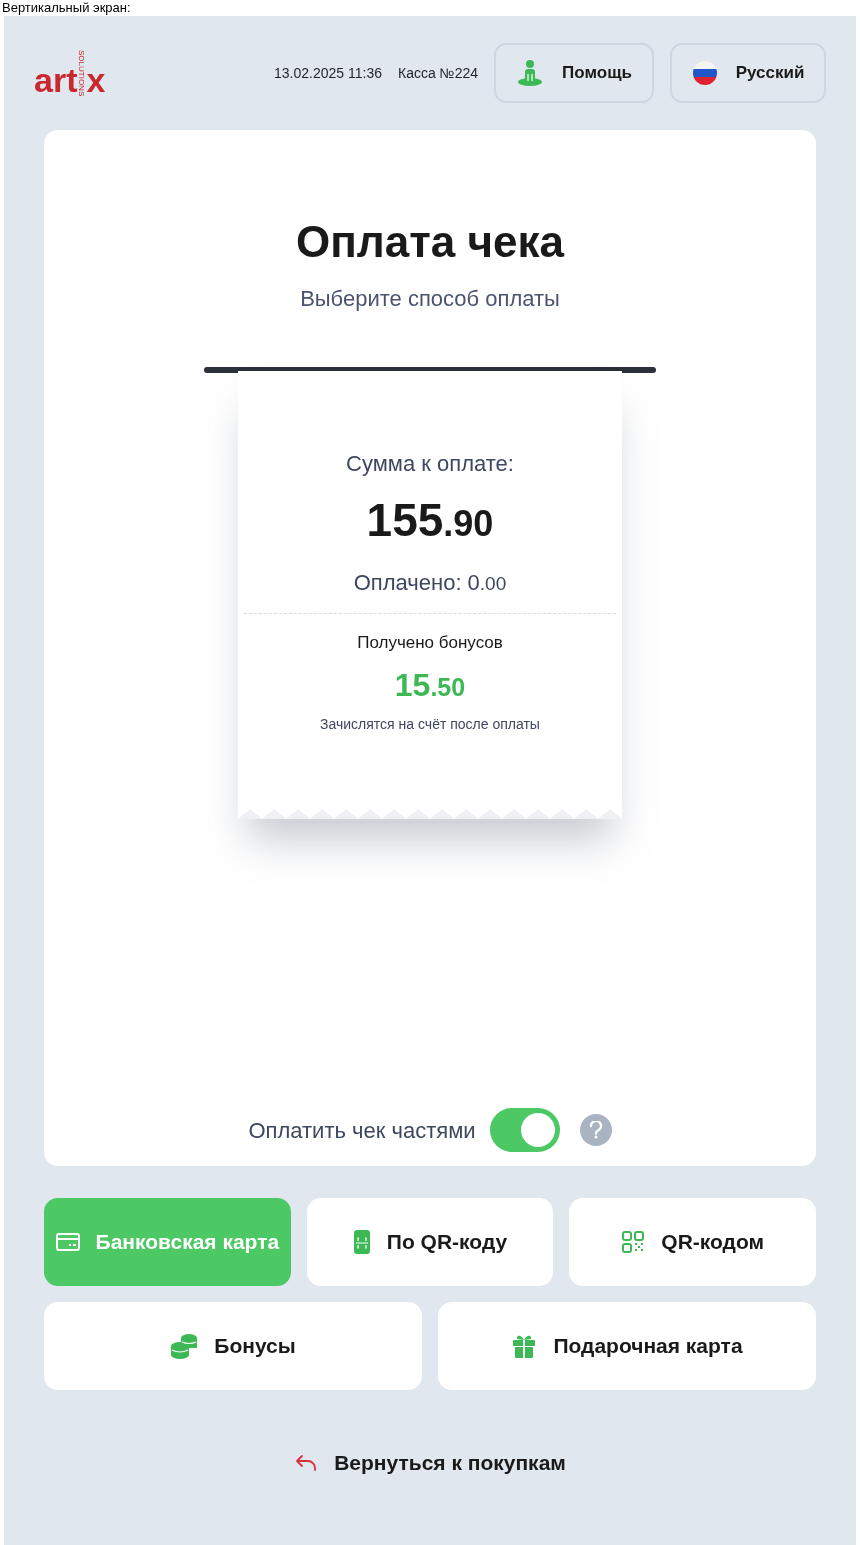 This screenshot has width=860, height=1545. Describe the element at coordinates (96, 80) in the screenshot. I see `logo: x` at that location.